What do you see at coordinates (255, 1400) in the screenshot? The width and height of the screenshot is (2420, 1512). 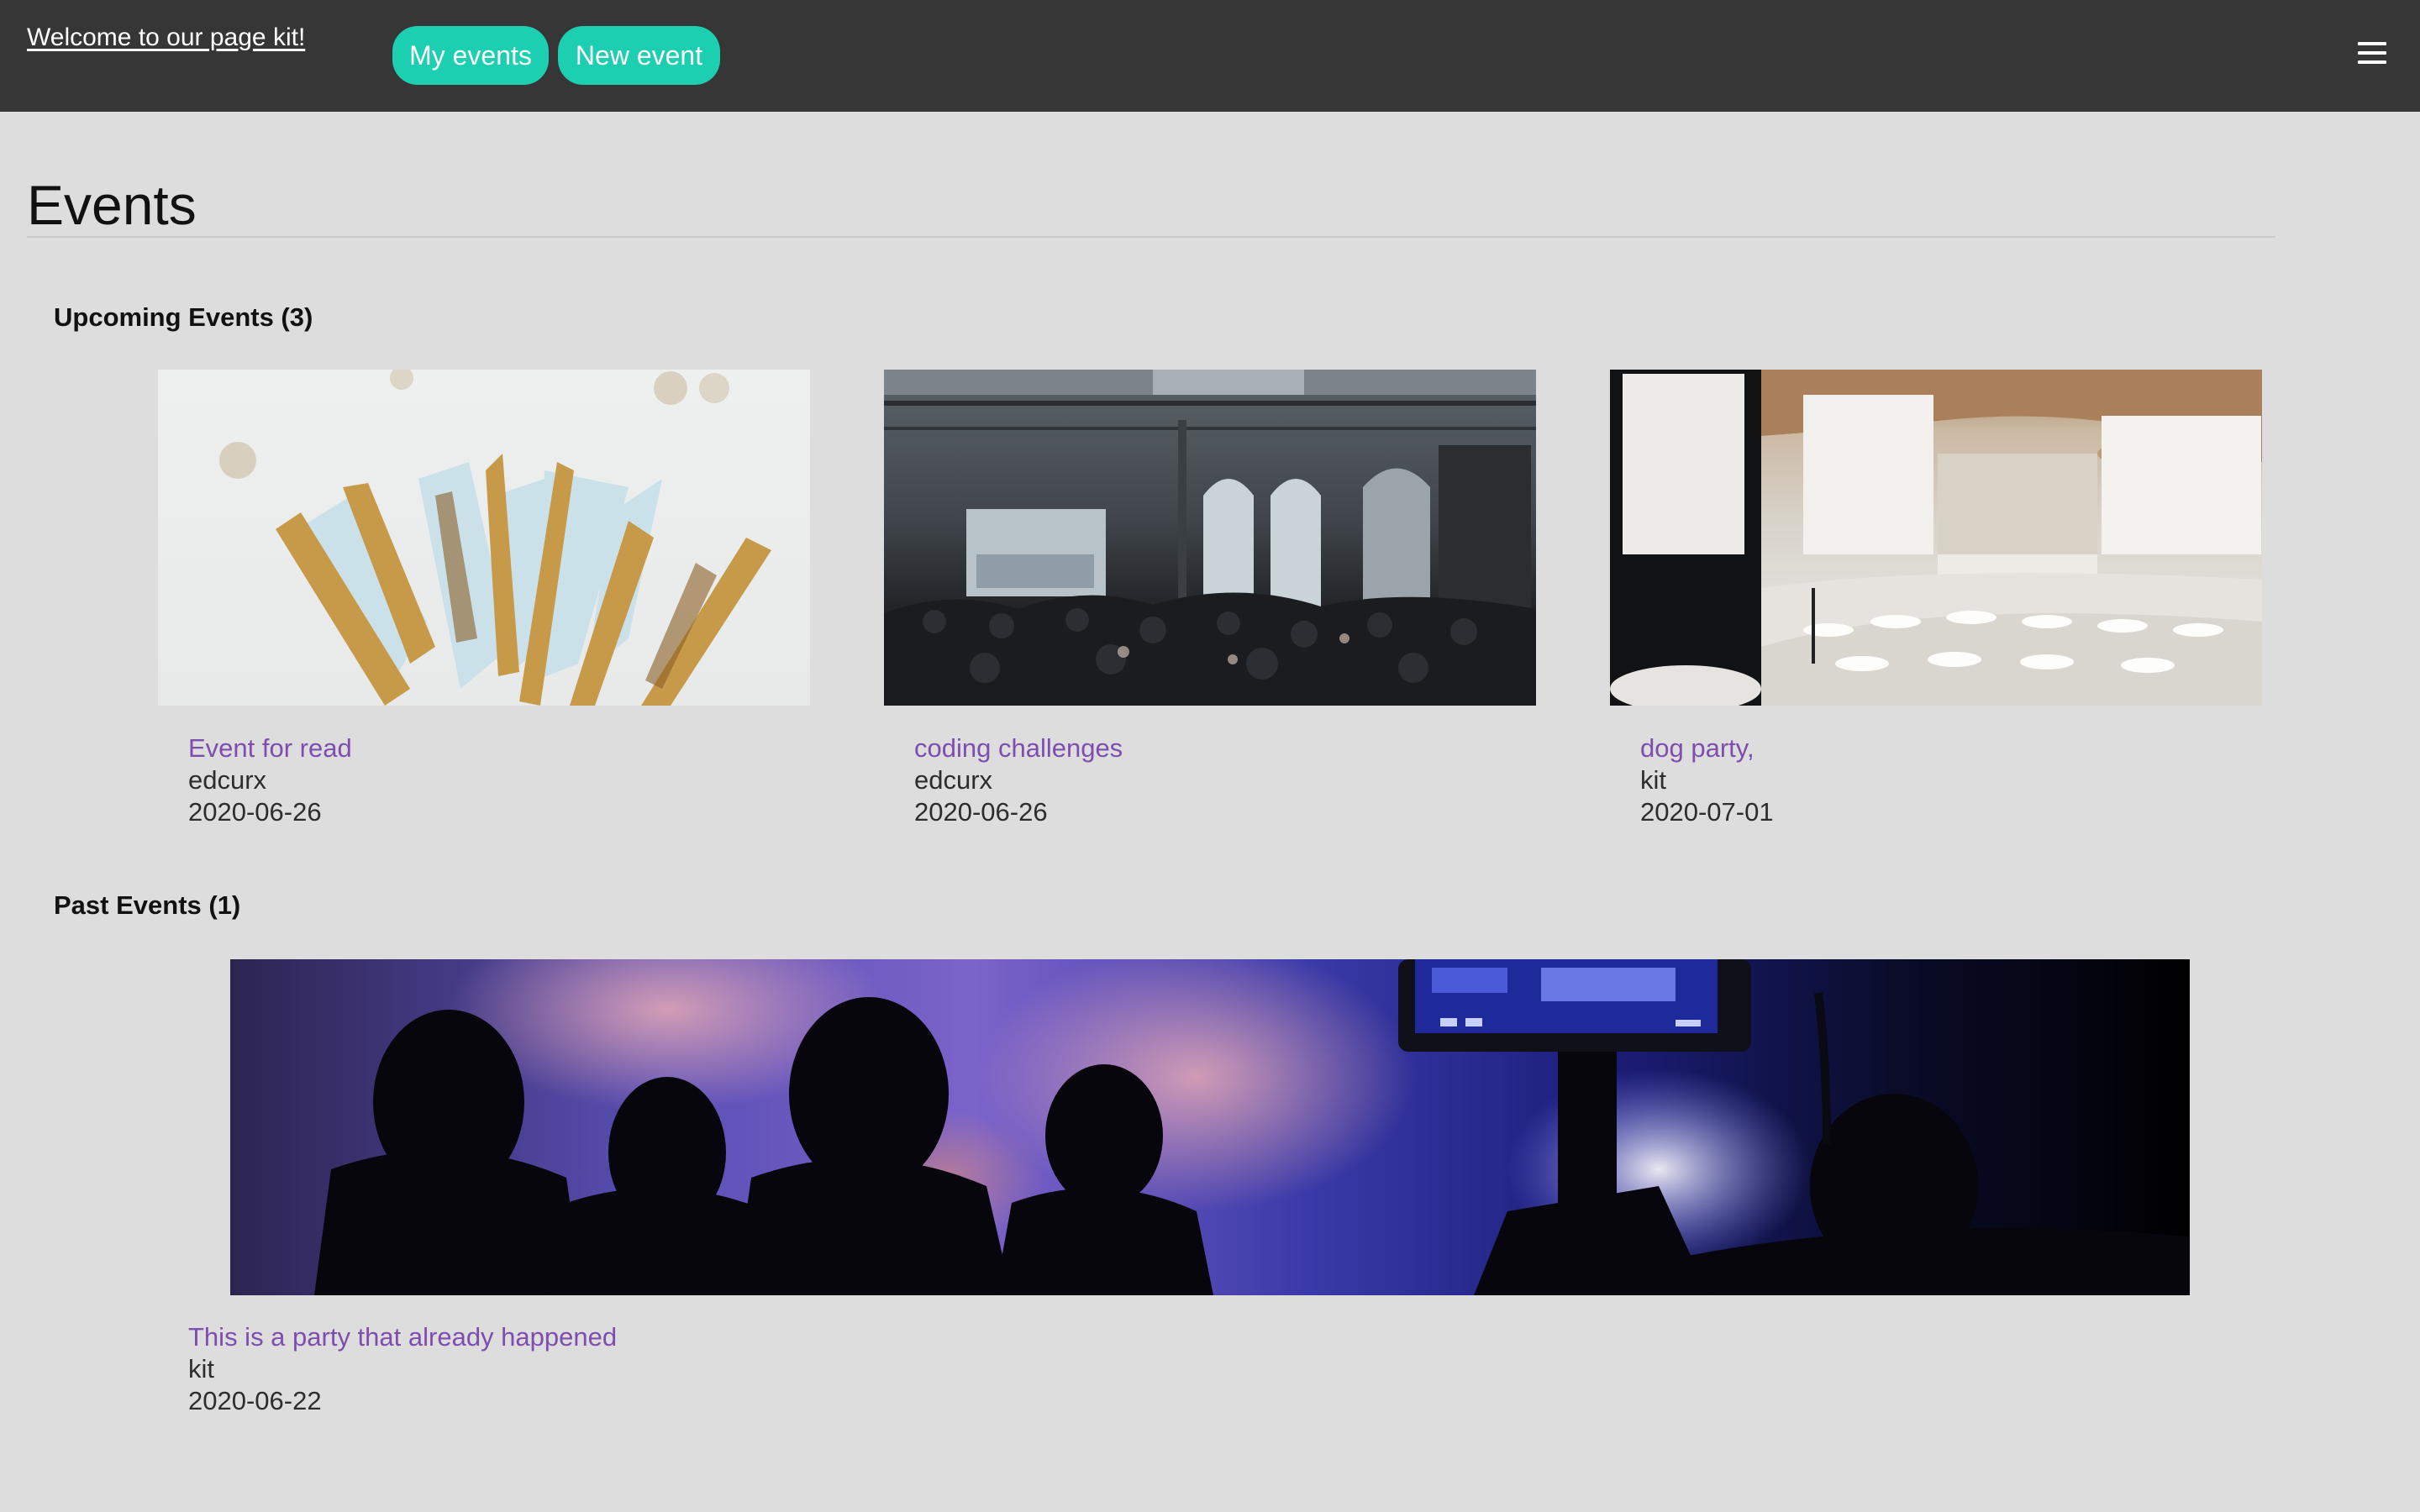 I see `event-date: 2020-06-22` at bounding box center [255, 1400].